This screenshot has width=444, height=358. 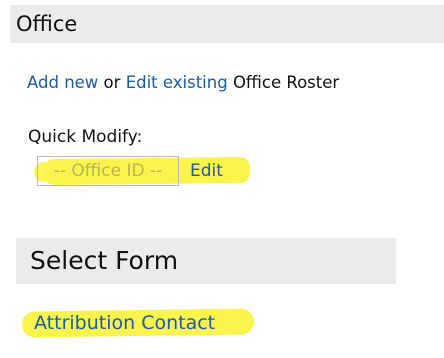 I want to click on roster-or-text: or, so click(x=112, y=82).